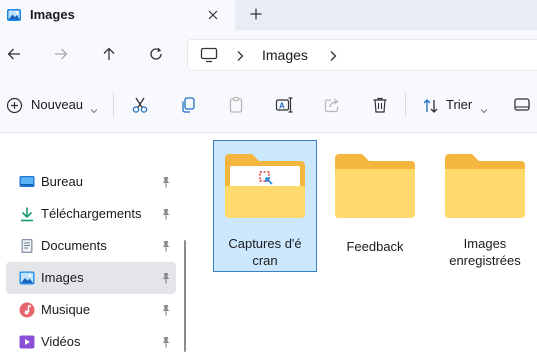 The image size is (537, 358). What do you see at coordinates (61, 54) in the screenshot?
I see `arrow-right-icon` at bounding box center [61, 54].